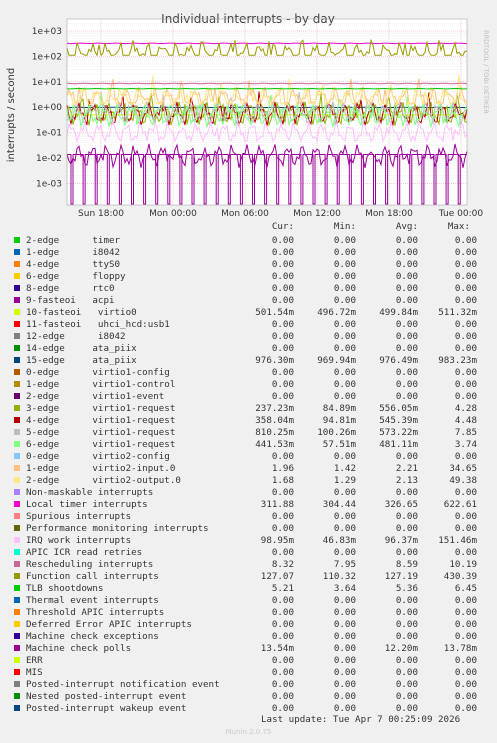 The width and height of the screenshot is (497, 743). Describe the element at coordinates (123, 684) in the screenshot. I see `legend-label: Posted-interrupt notification event` at that location.